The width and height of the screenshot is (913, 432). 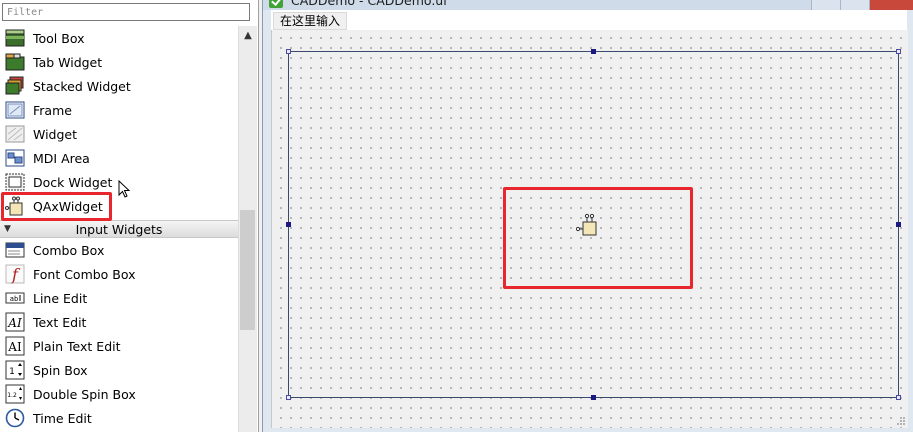 I want to click on mdi-area-icon, so click(x=15, y=158).